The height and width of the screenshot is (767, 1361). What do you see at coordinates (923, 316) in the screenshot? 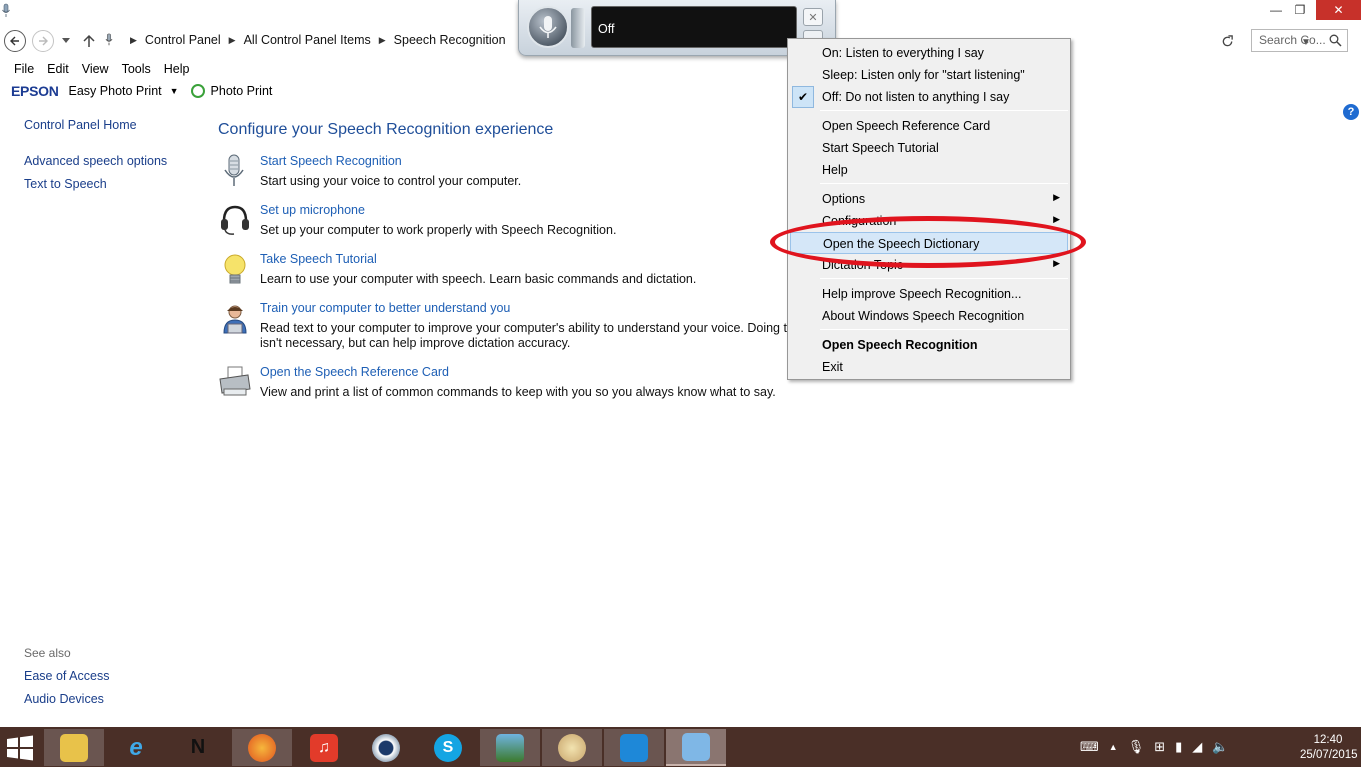
I see `menu-item-label: About Windows Speech Recognition` at bounding box center [923, 316].